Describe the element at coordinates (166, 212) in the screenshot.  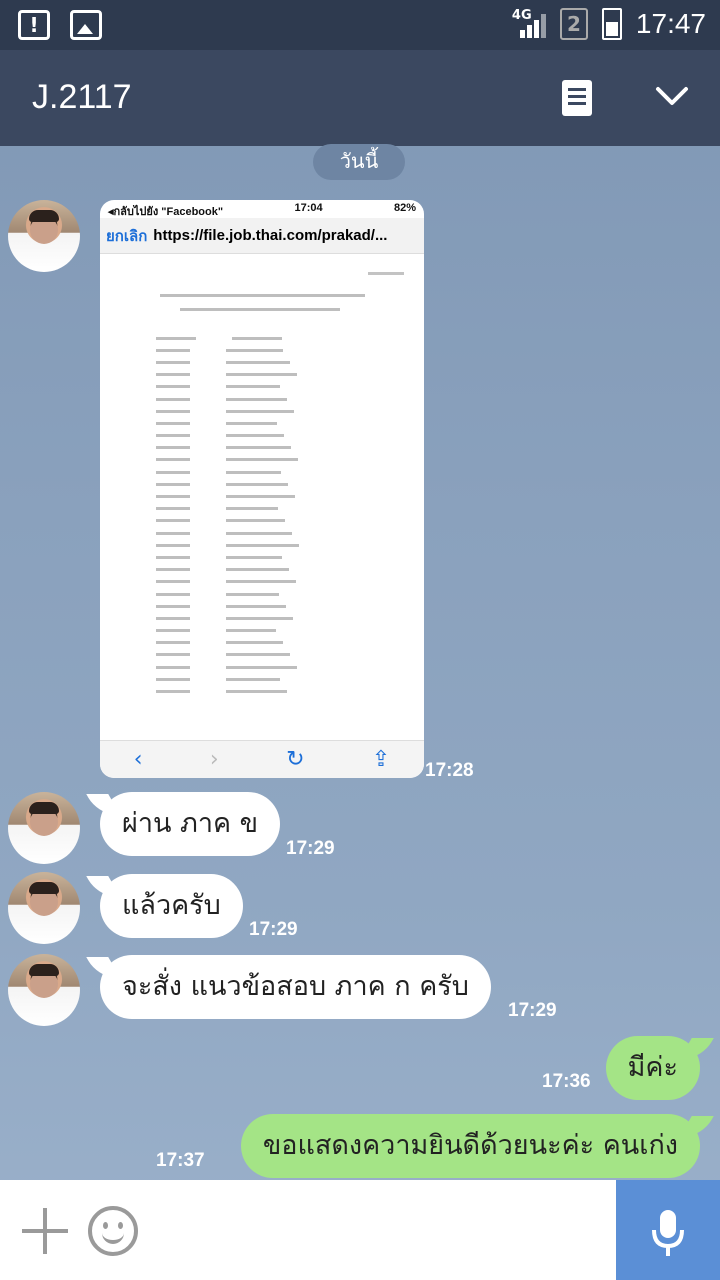
I see `shot-back-label: ◂กลับไปยัง "Facebook"` at that location.